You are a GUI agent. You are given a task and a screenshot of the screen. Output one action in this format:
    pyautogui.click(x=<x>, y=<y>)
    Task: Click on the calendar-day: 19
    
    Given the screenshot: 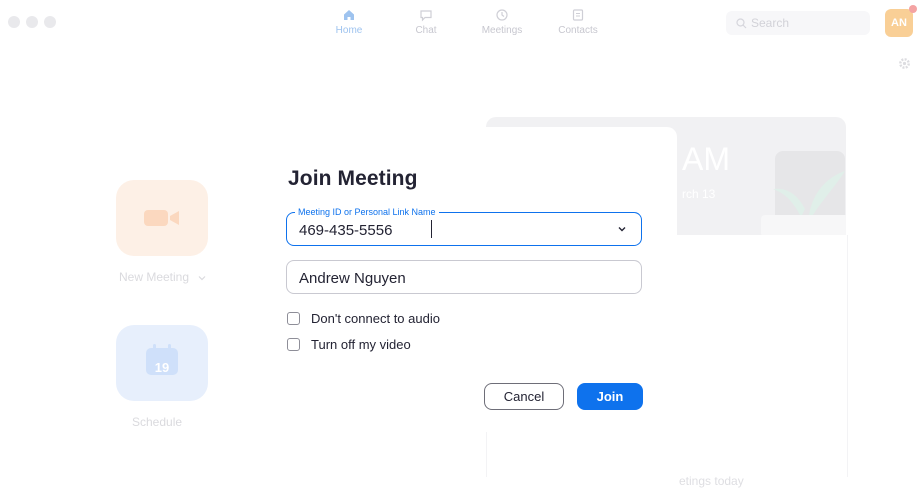 What is the action you would take?
    pyautogui.click(x=162, y=367)
    